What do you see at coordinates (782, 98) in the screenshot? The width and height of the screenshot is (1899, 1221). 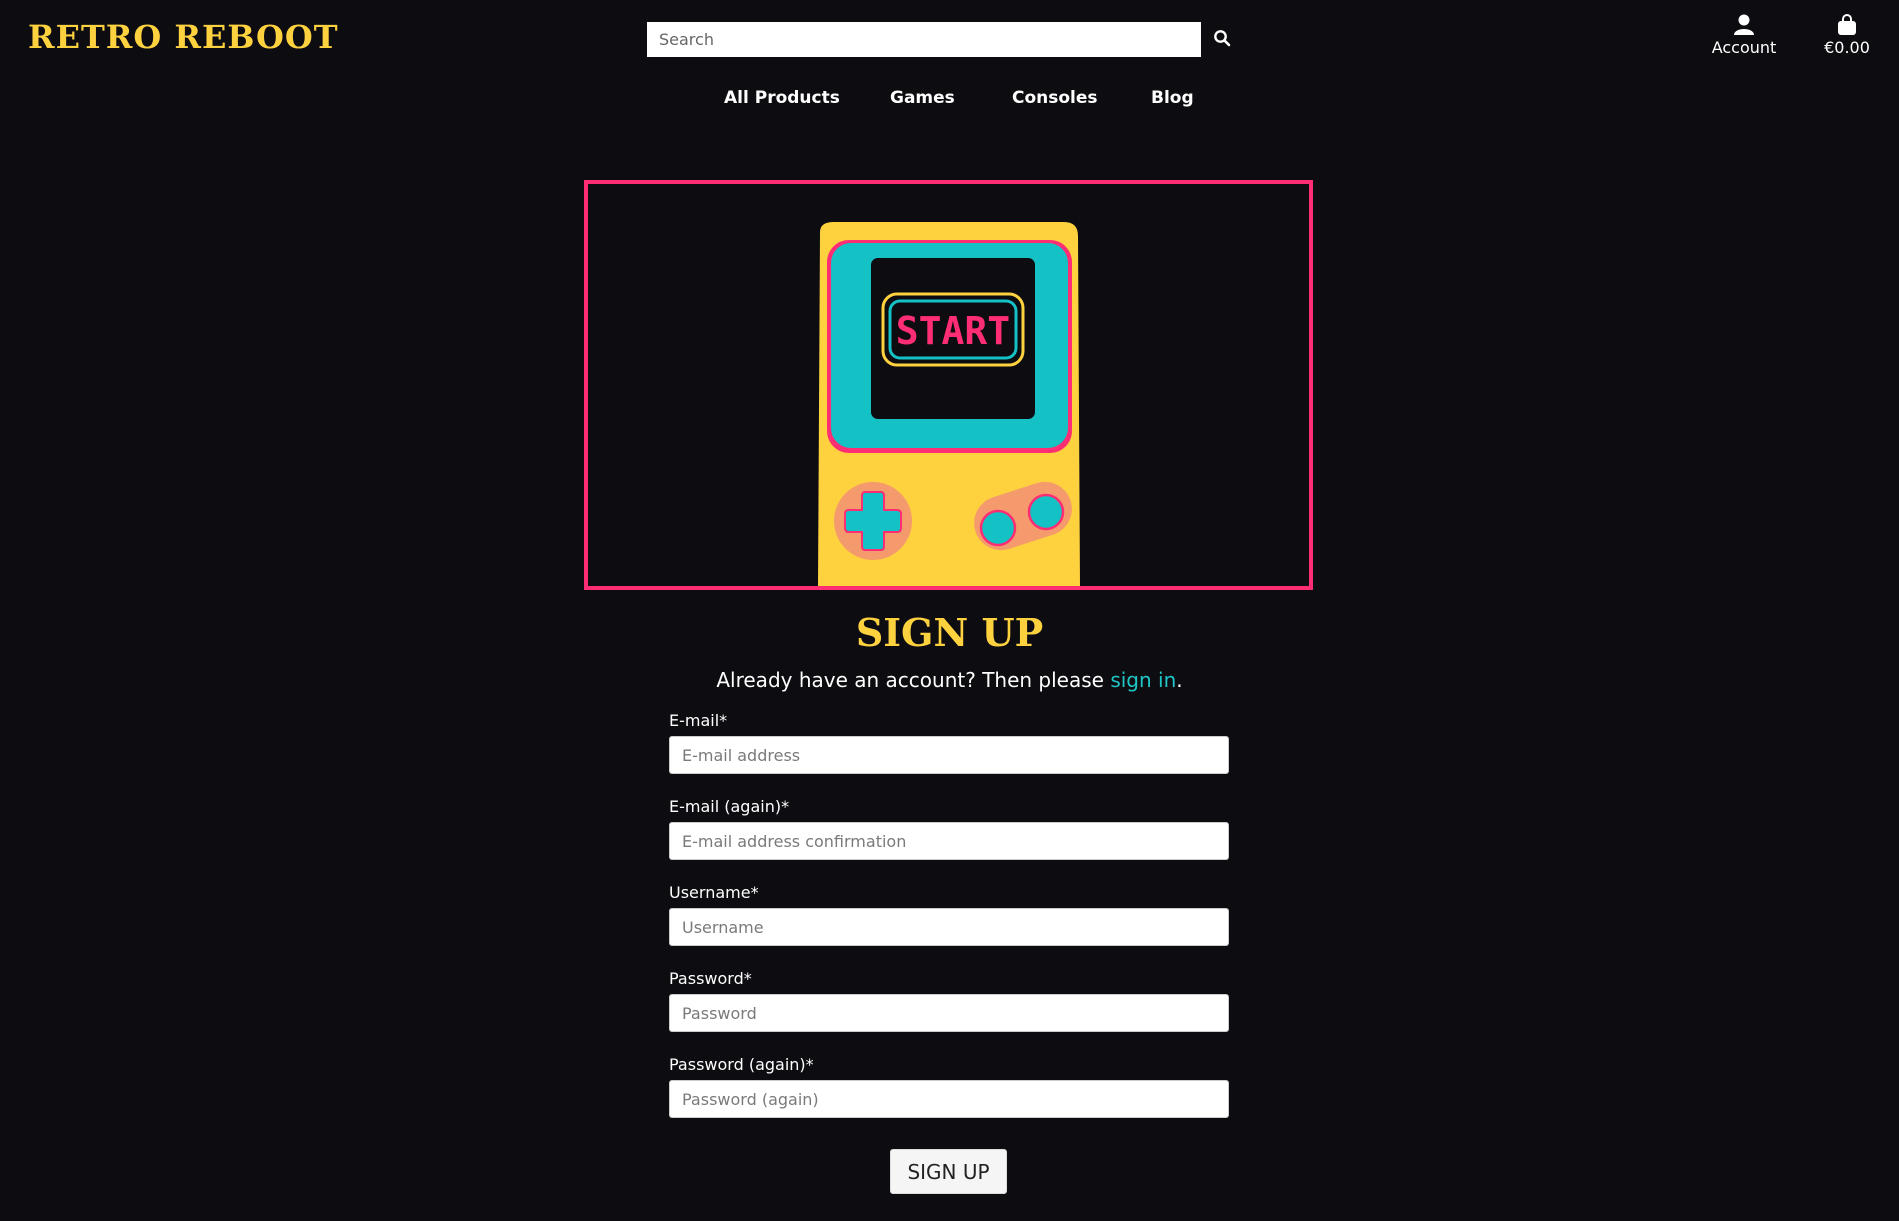 I see `nav-all-products: All Products` at bounding box center [782, 98].